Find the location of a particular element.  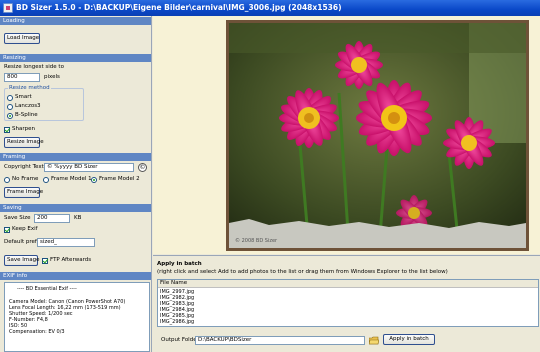

app-icon is located at coordinates (8, 8).